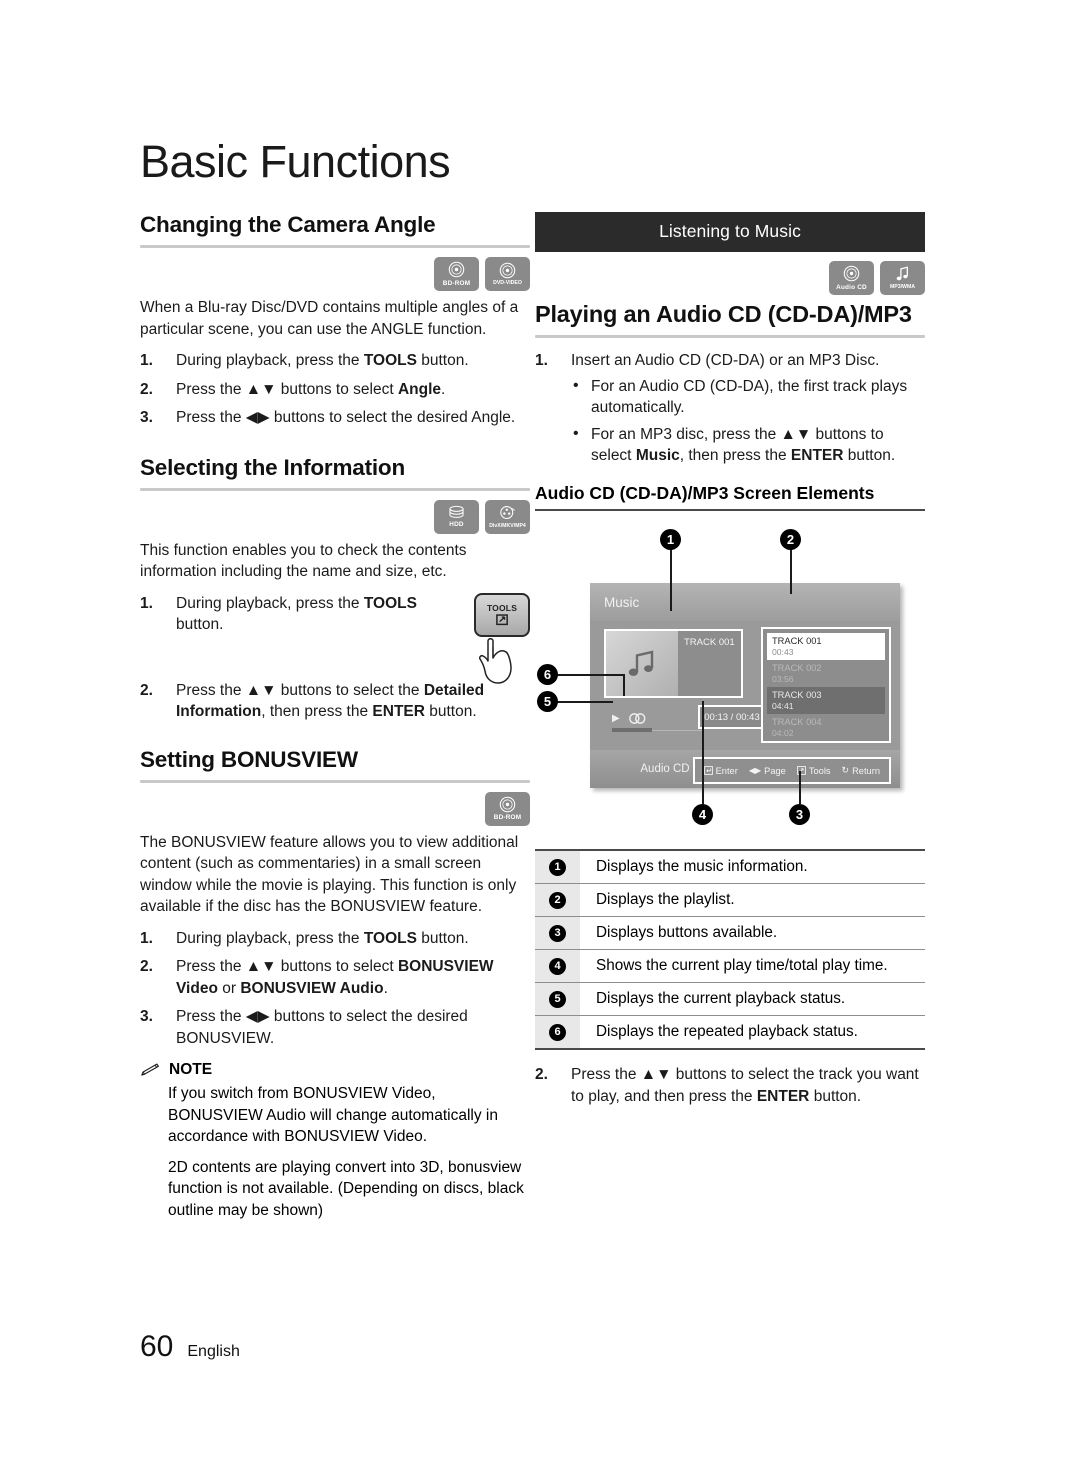 Image resolution: width=1080 pixels, height=1477 pixels. What do you see at coordinates (861, 770) in the screenshot?
I see `hint-return: ↻ Return` at bounding box center [861, 770].